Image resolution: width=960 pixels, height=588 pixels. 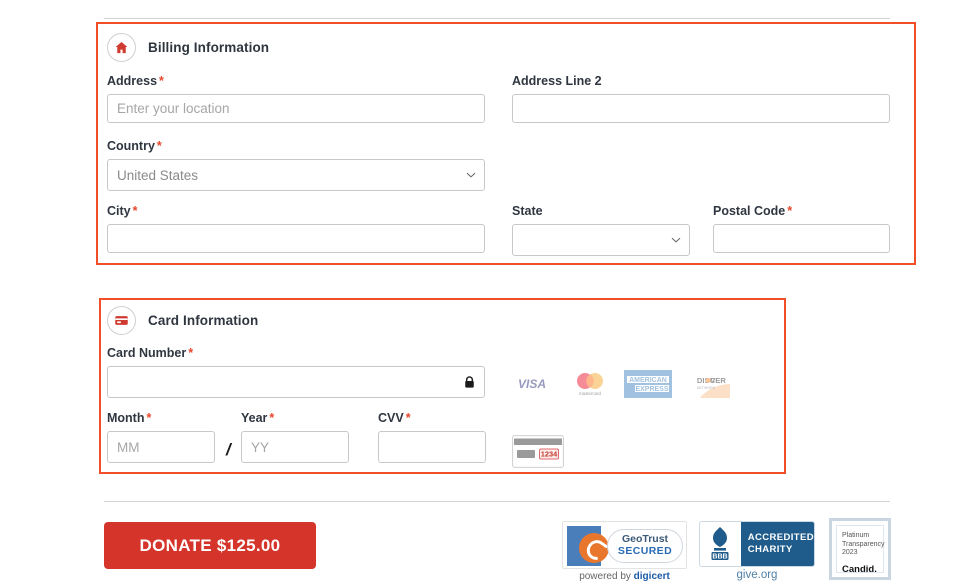 I want to click on card-section-title: Card Information, so click(x=203, y=320).